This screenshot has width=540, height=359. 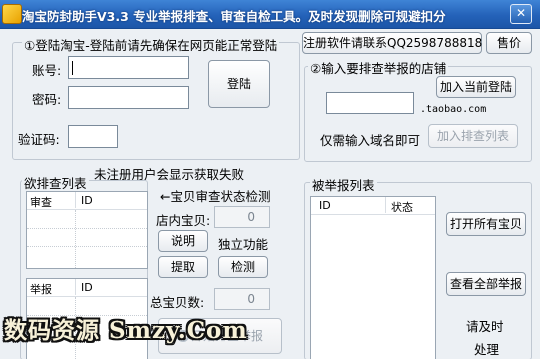 I want to click on watermark: 数码资源 Smzy.Com, so click(x=126, y=330).